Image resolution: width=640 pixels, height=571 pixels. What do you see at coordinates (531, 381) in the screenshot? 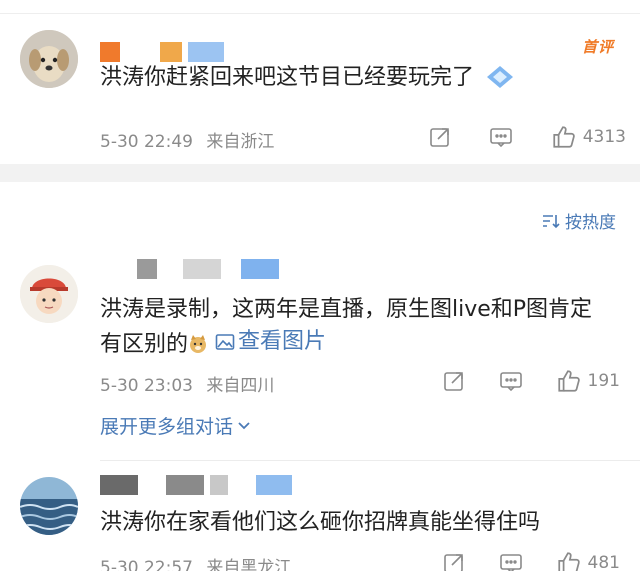
I see `comment-actions: 191` at bounding box center [531, 381].